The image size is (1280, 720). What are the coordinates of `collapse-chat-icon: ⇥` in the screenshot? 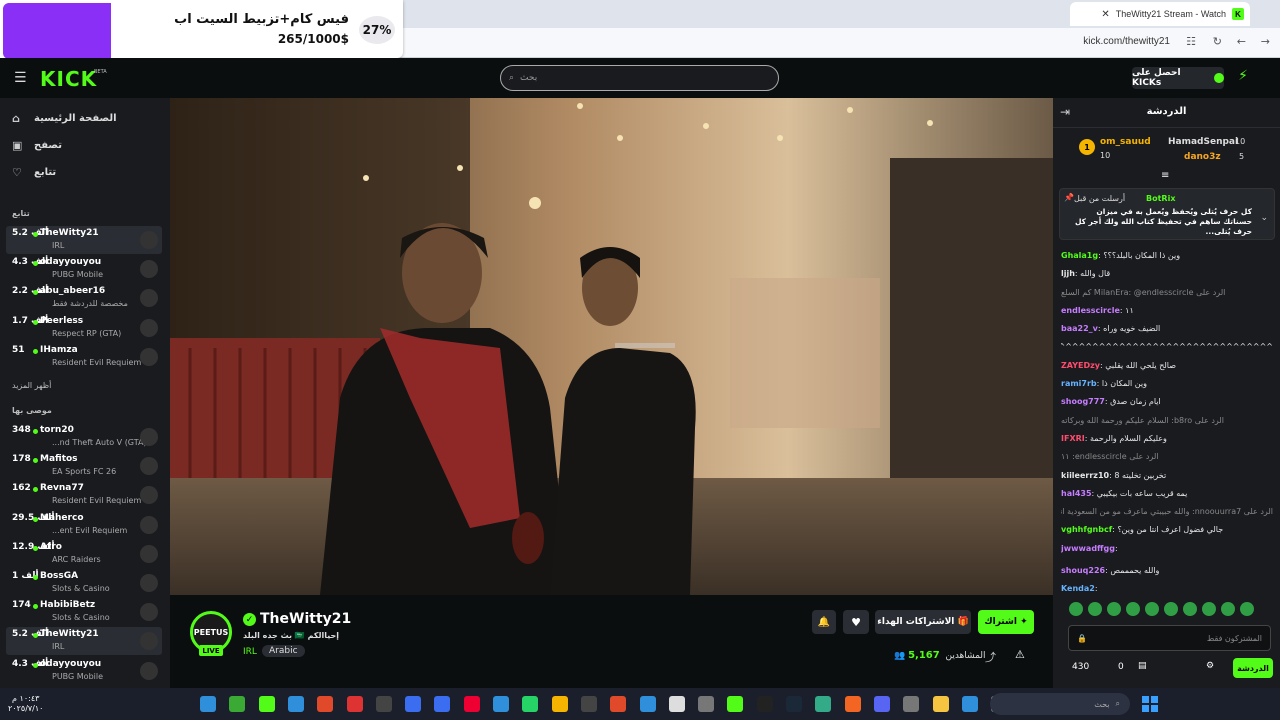 It's located at (1065, 112).